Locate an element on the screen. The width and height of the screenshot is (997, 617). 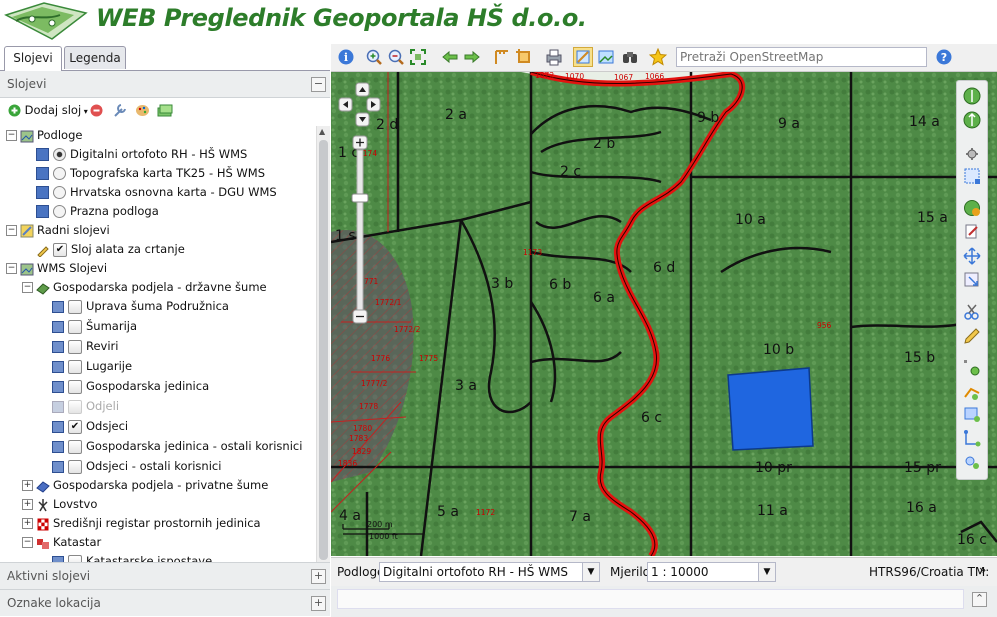
resize-icon is located at coordinates (972, 280).